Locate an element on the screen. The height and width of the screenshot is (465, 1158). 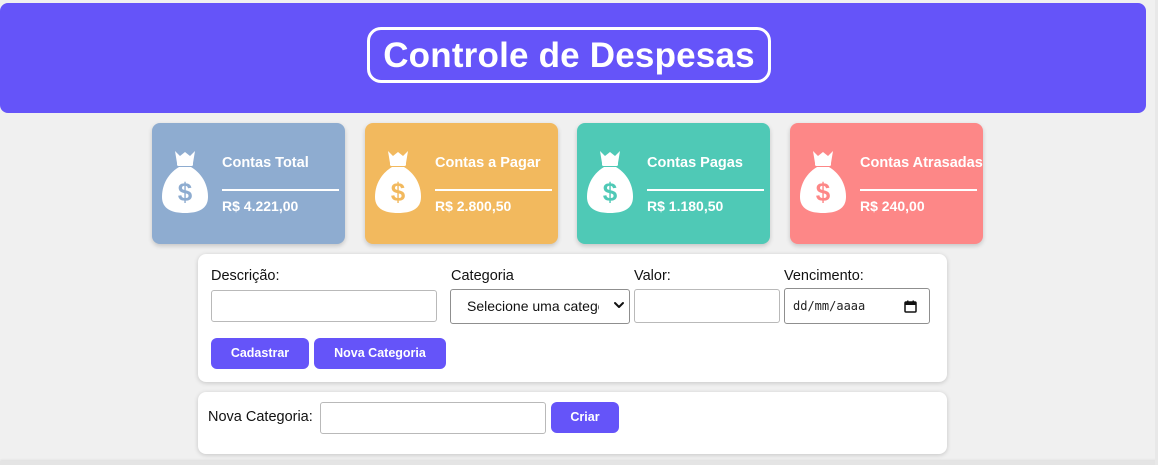
categoria-select: Selecione uma categoria is located at coordinates (540, 306).